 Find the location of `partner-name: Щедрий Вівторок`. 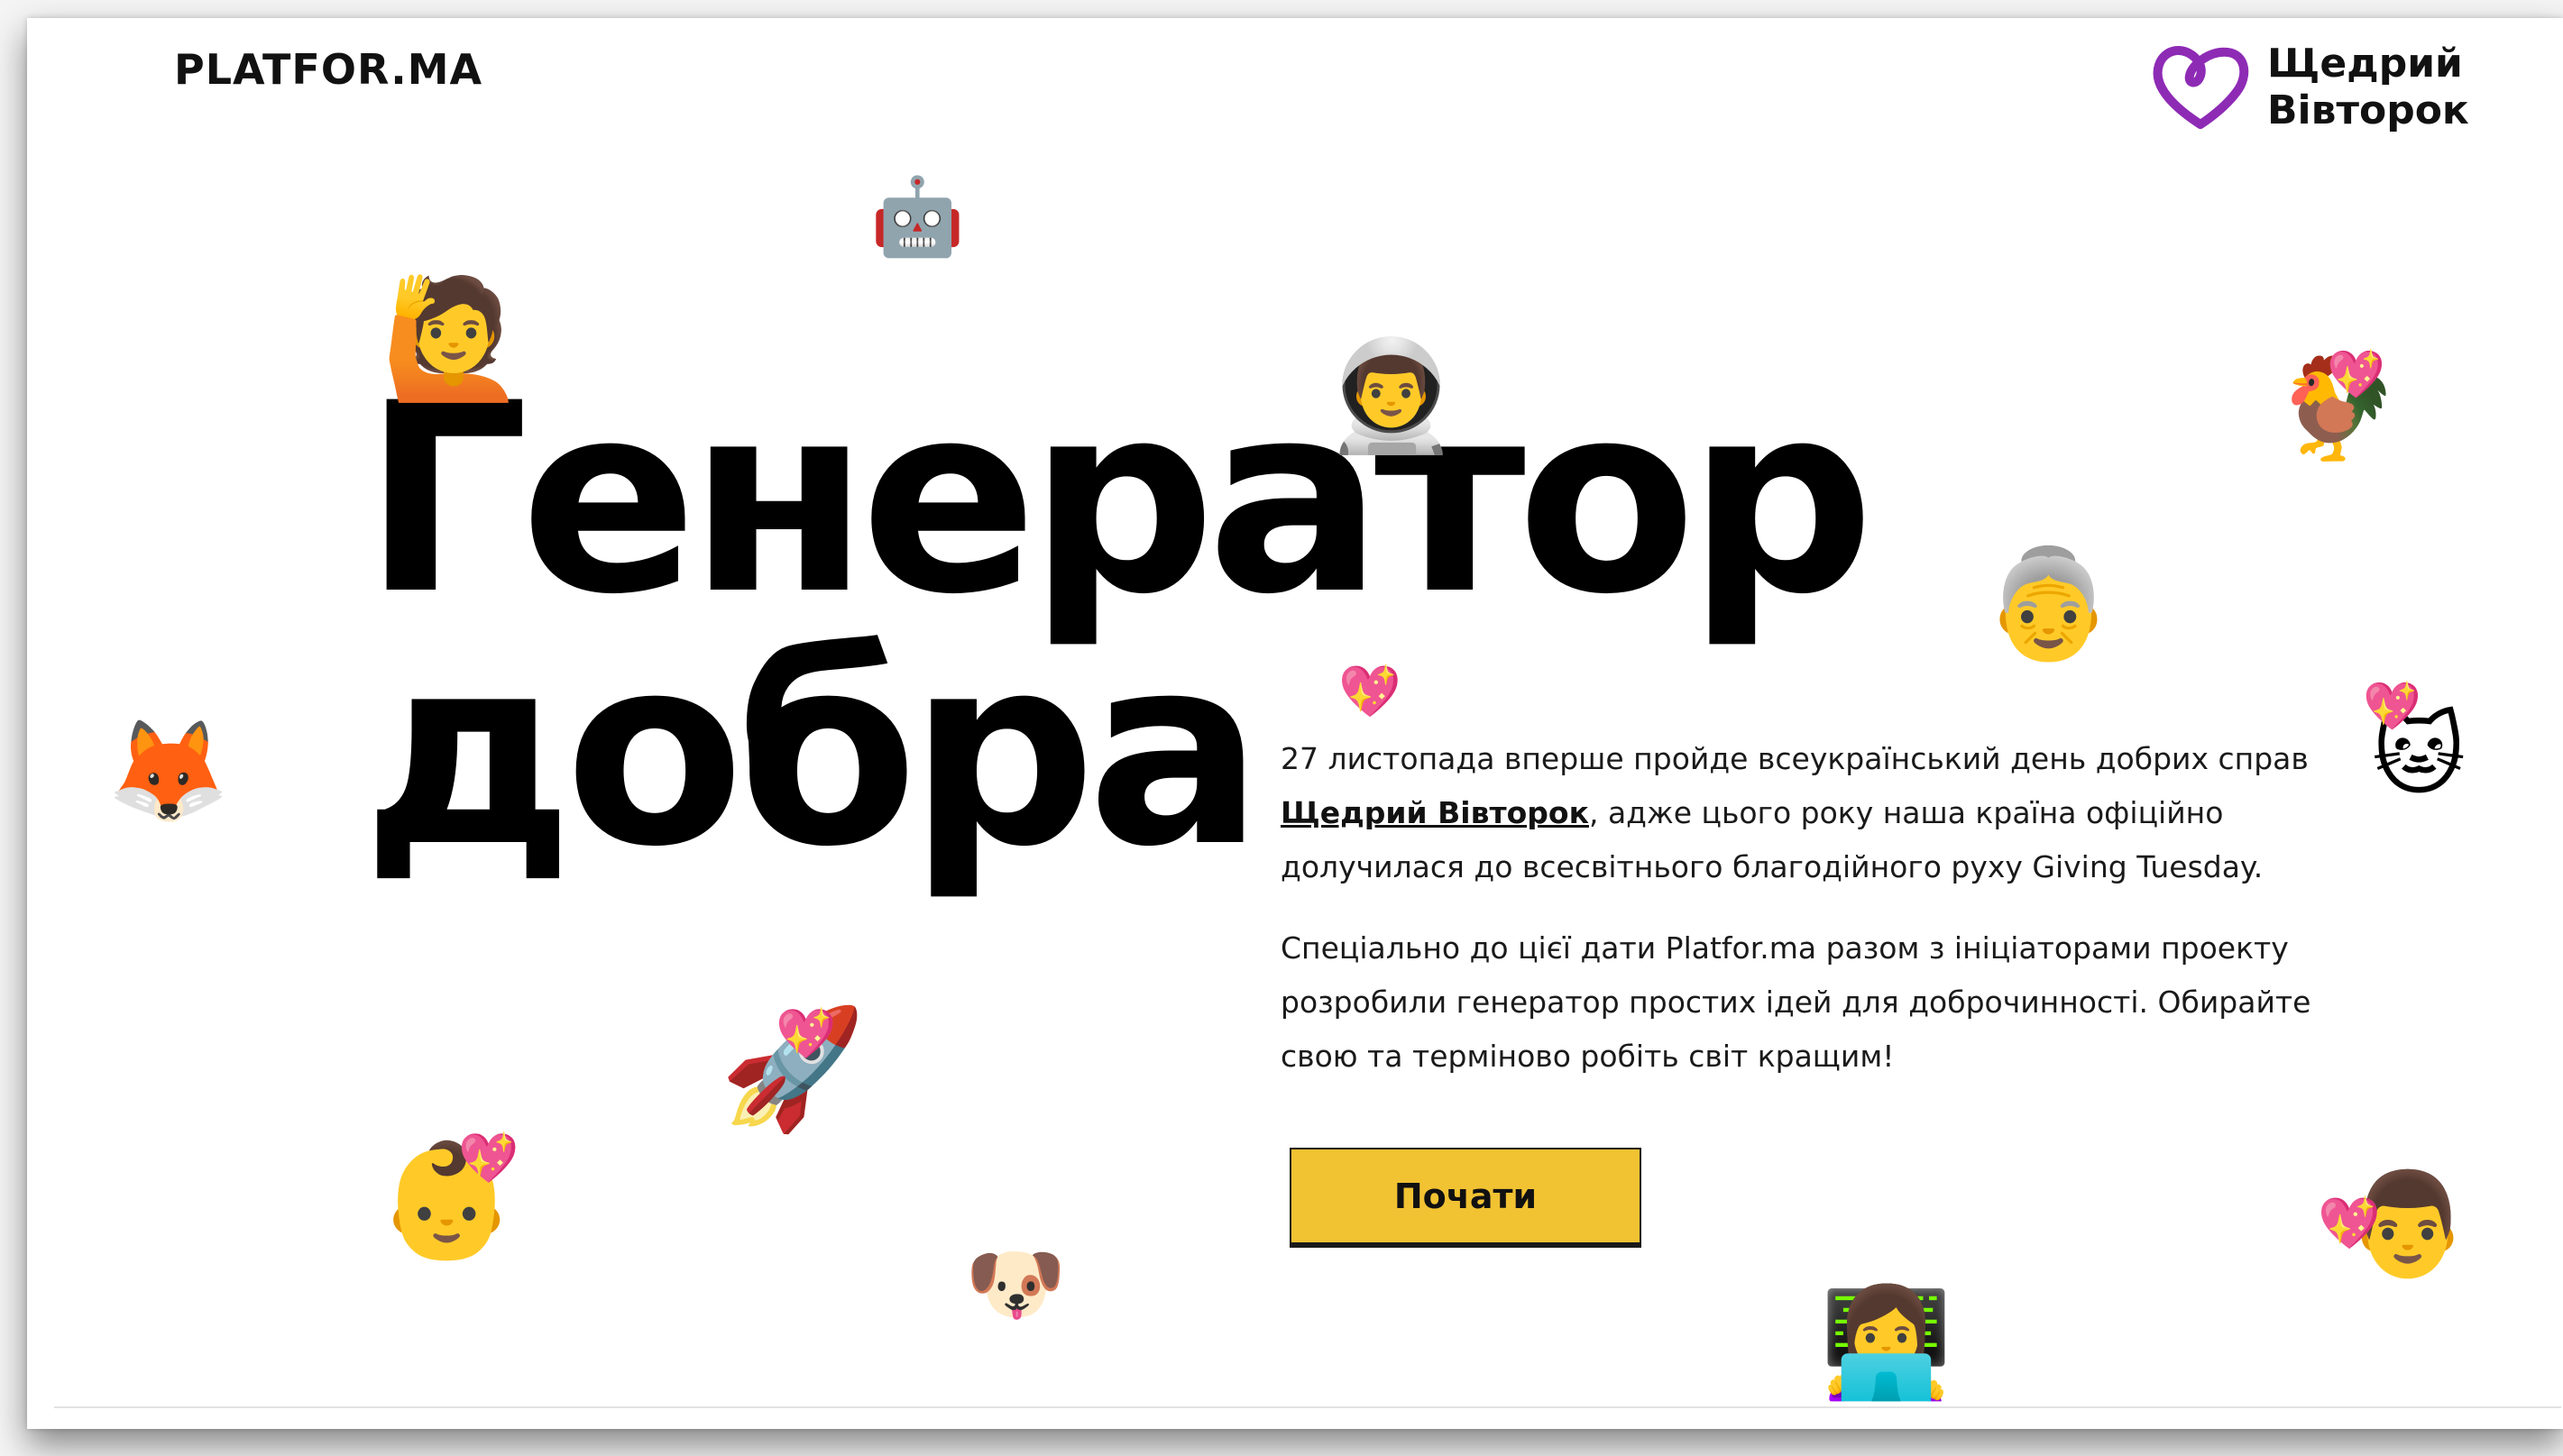

partner-name: Щедрий Вівторок is located at coordinates (2368, 88).